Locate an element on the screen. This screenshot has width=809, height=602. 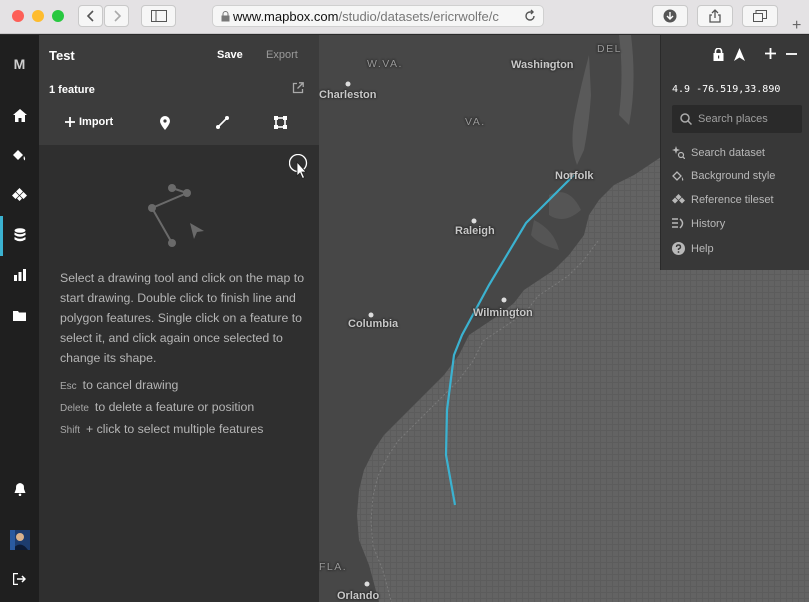
download-icon is located at coordinates (670, 16).